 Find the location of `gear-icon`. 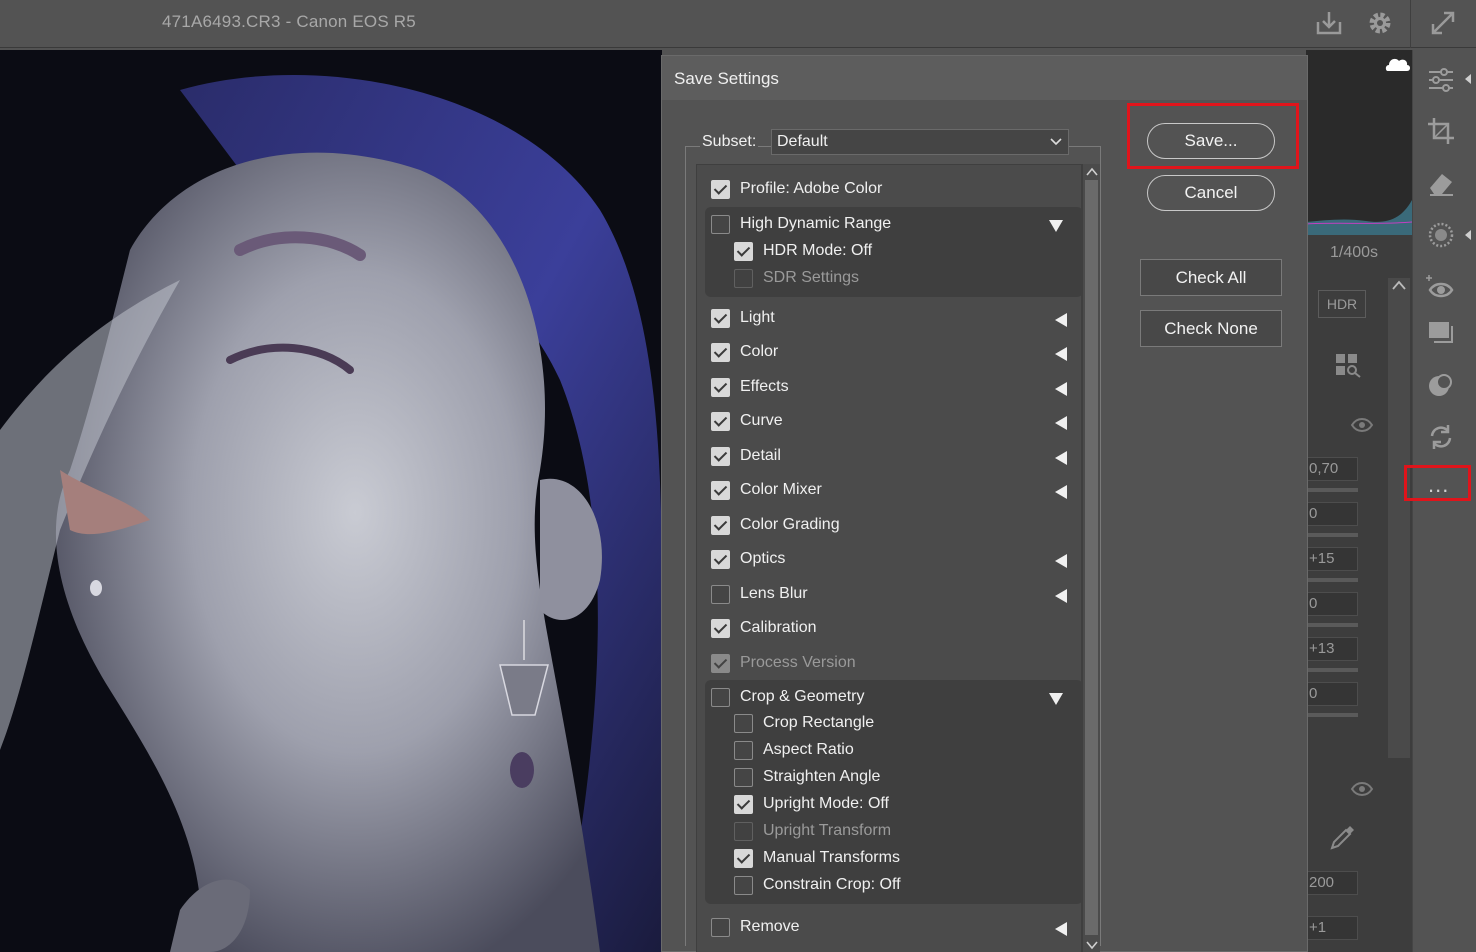

gear-icon is located at coordinates (1380, 23).